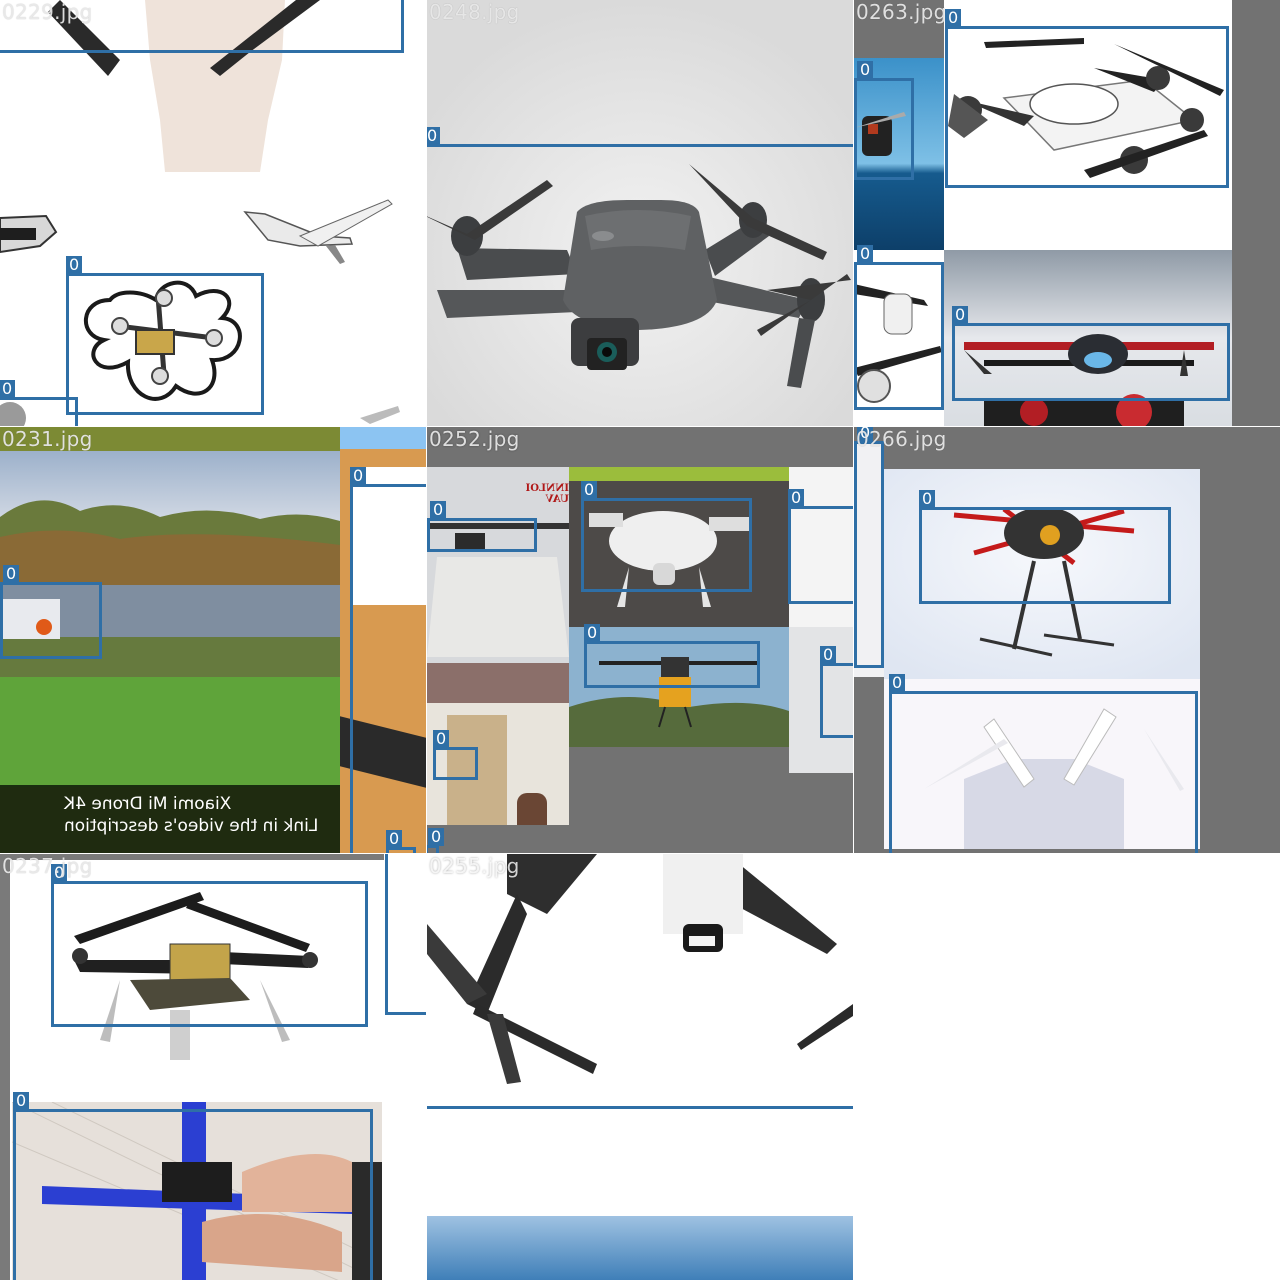 The height and width of the screenshot is (1280, 1280). Describe the element at coordinates (47, 439) in the screenshot. I see `tile-filename: 0231.jpg` at that location.